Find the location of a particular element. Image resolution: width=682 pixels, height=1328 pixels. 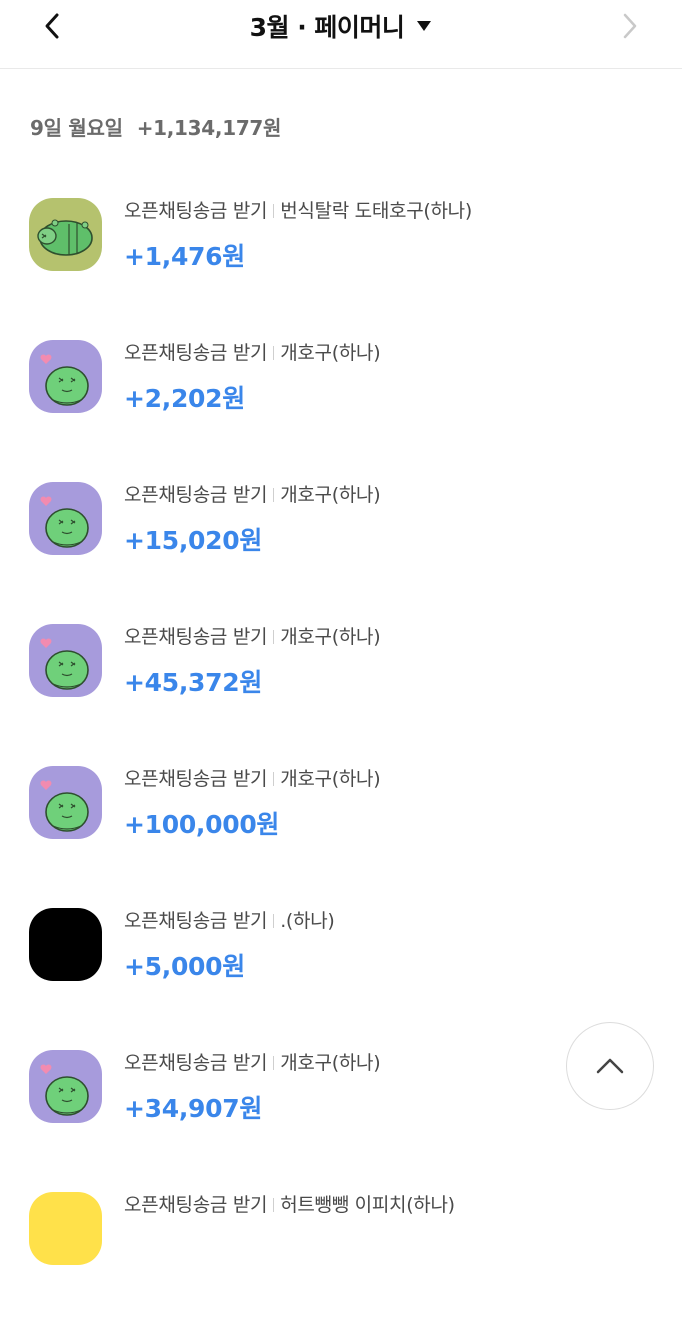

transaction-row: 오픈채팅송금 받기 개호구(하나) +100,000원 is located at coordinates (341, 831).